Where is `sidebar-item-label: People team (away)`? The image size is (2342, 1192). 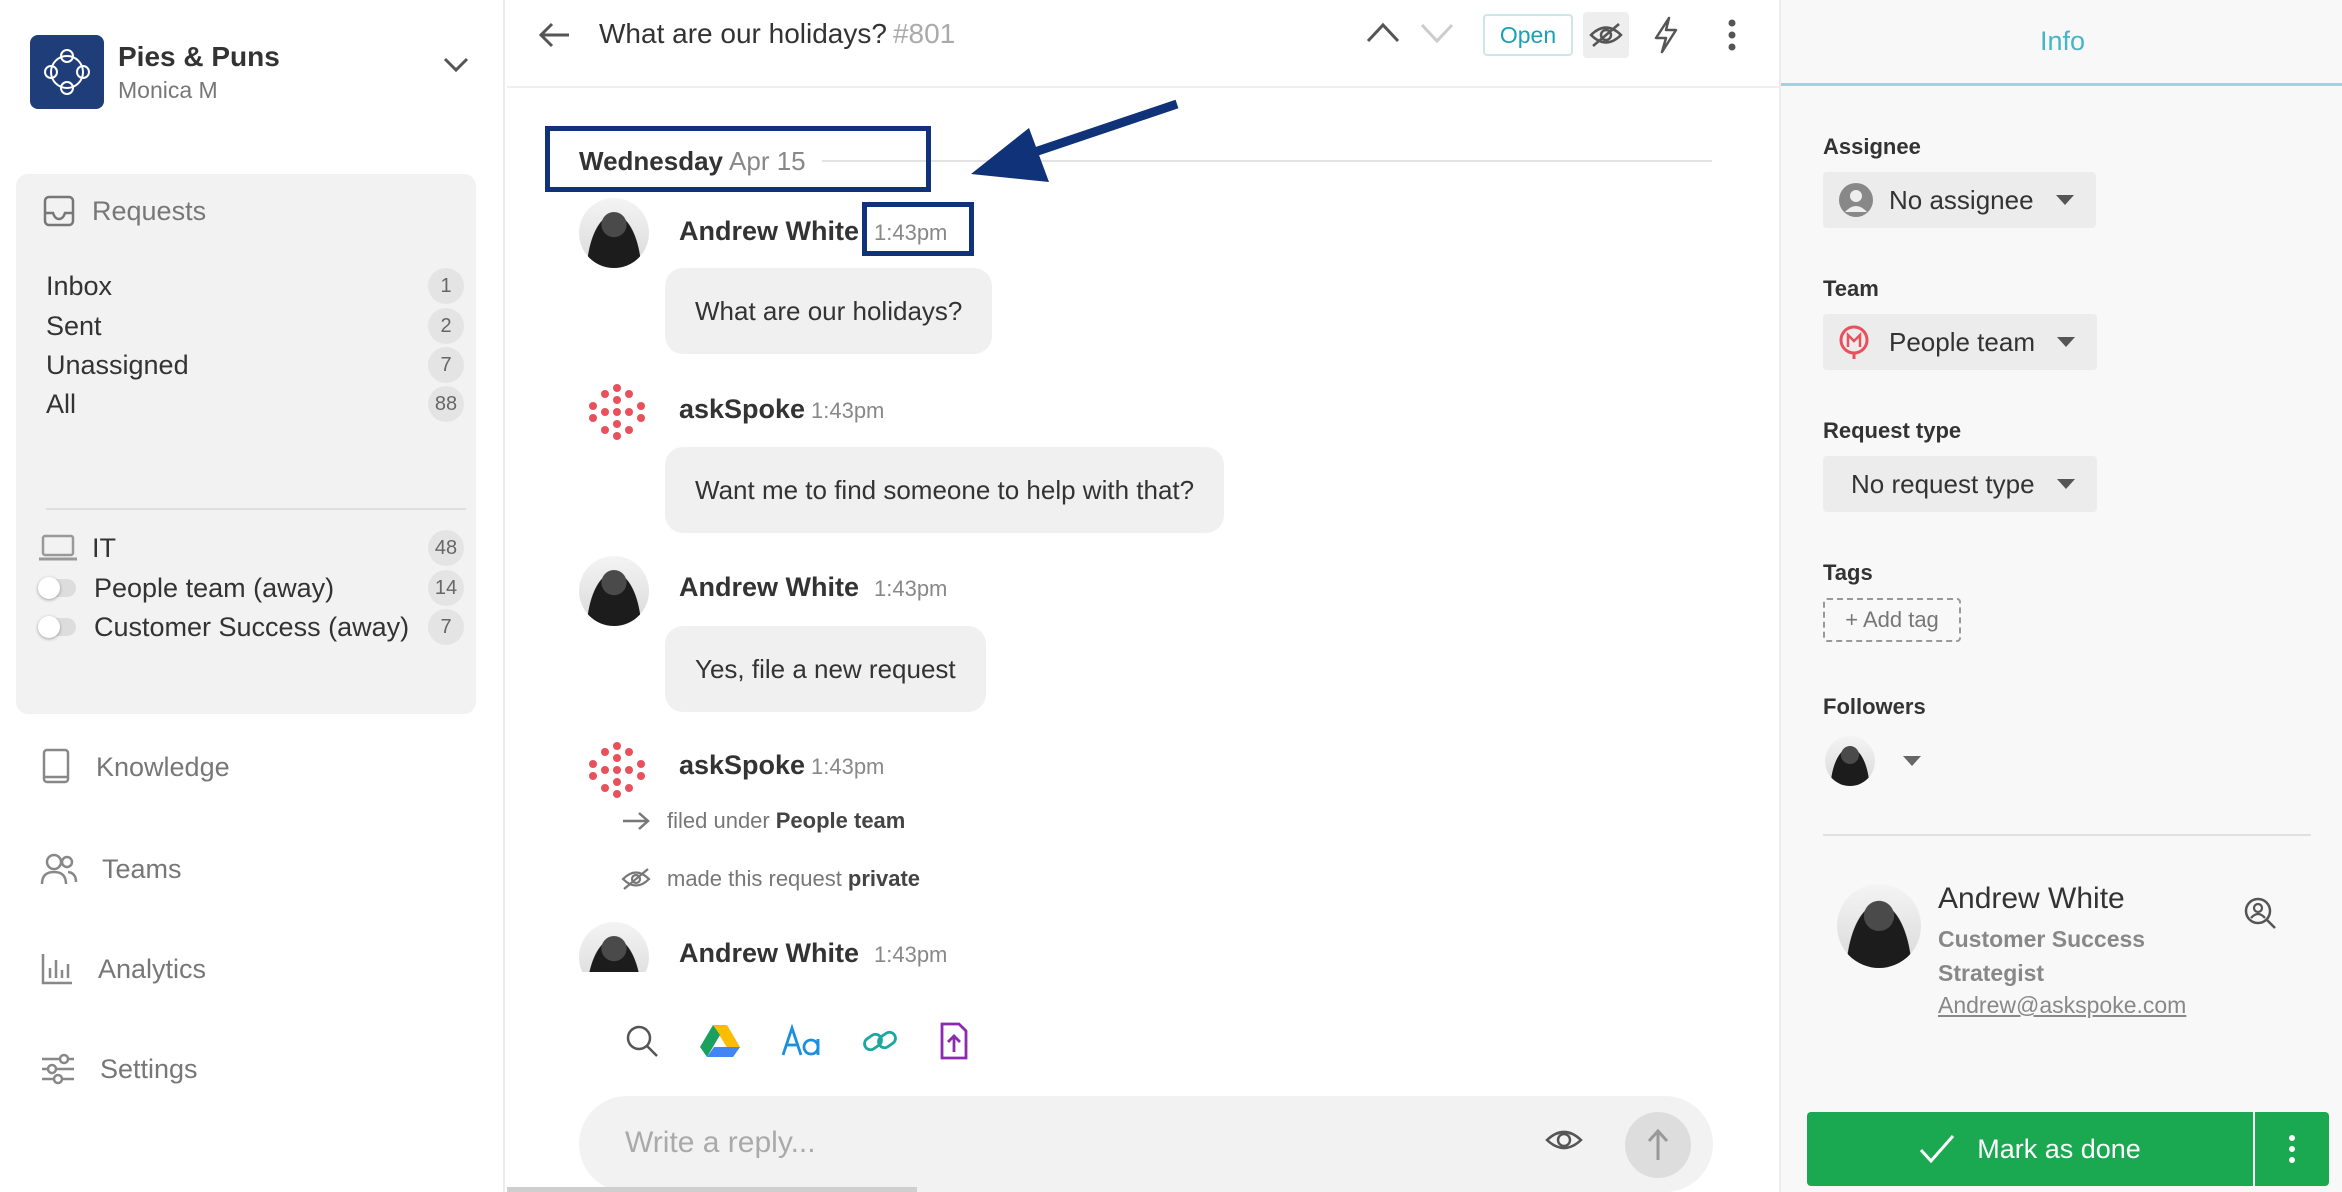 sidebar-item-label: People team (away) is located at coordinates (214, 587).